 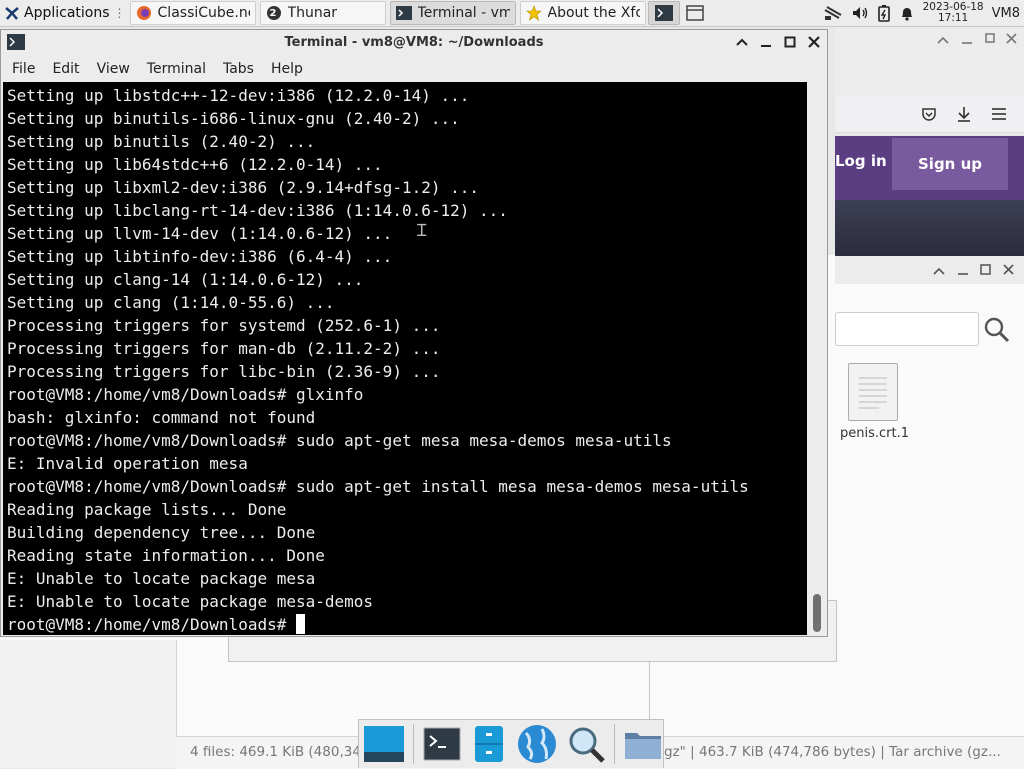 I want to click on signup-button: Sign up, so click(x=950, y=164).